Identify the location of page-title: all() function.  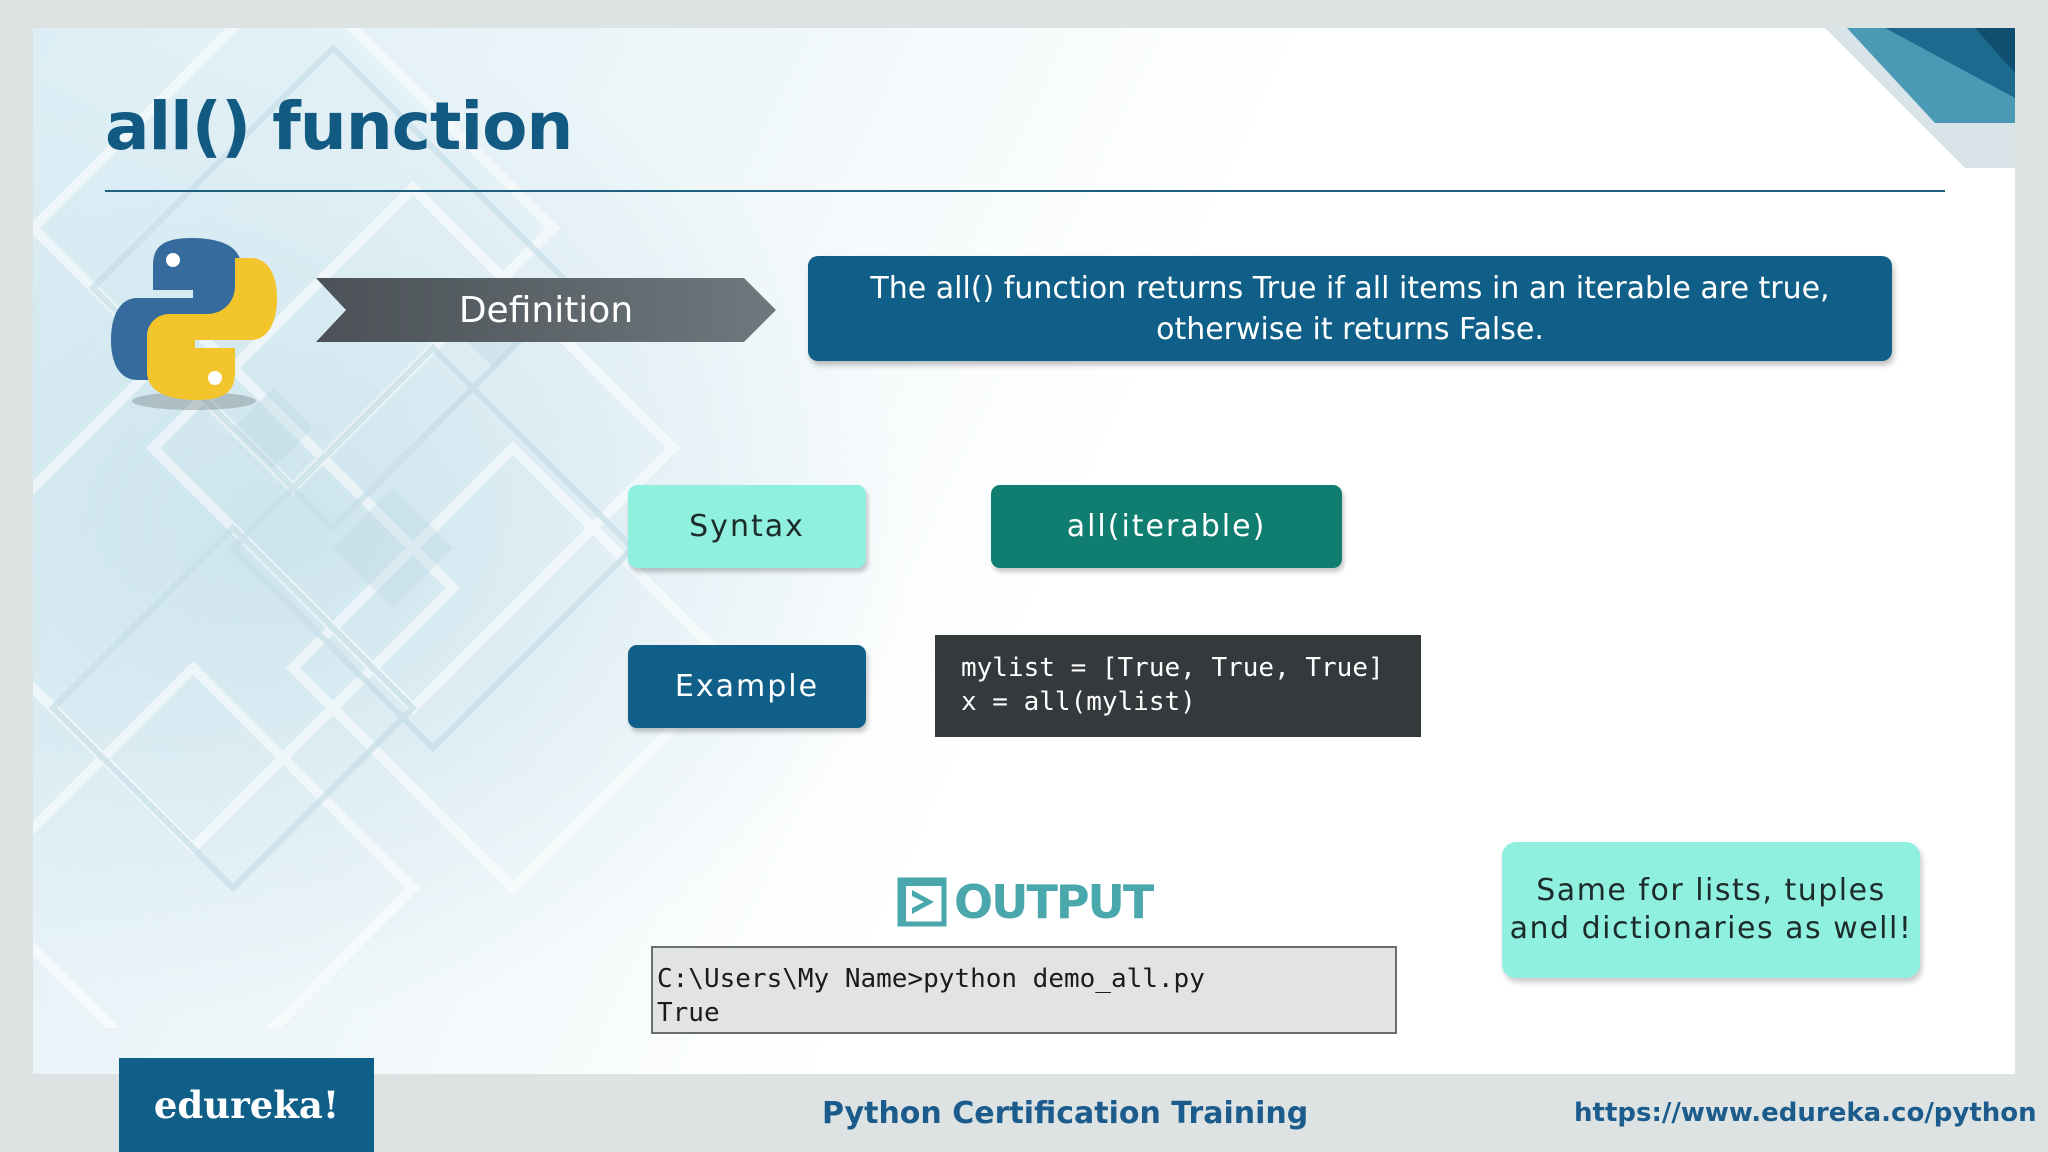
(339, 126).